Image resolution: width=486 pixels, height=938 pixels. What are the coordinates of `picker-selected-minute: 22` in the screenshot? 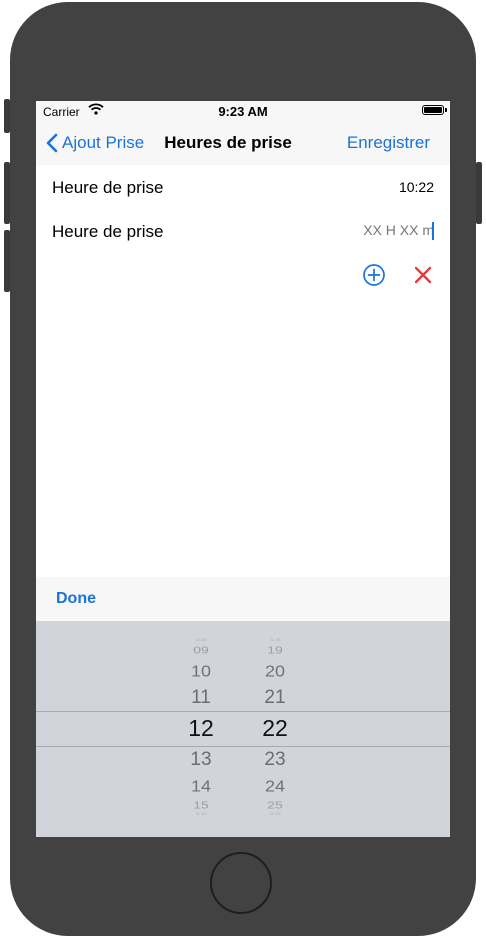 It's located at (275, 728).